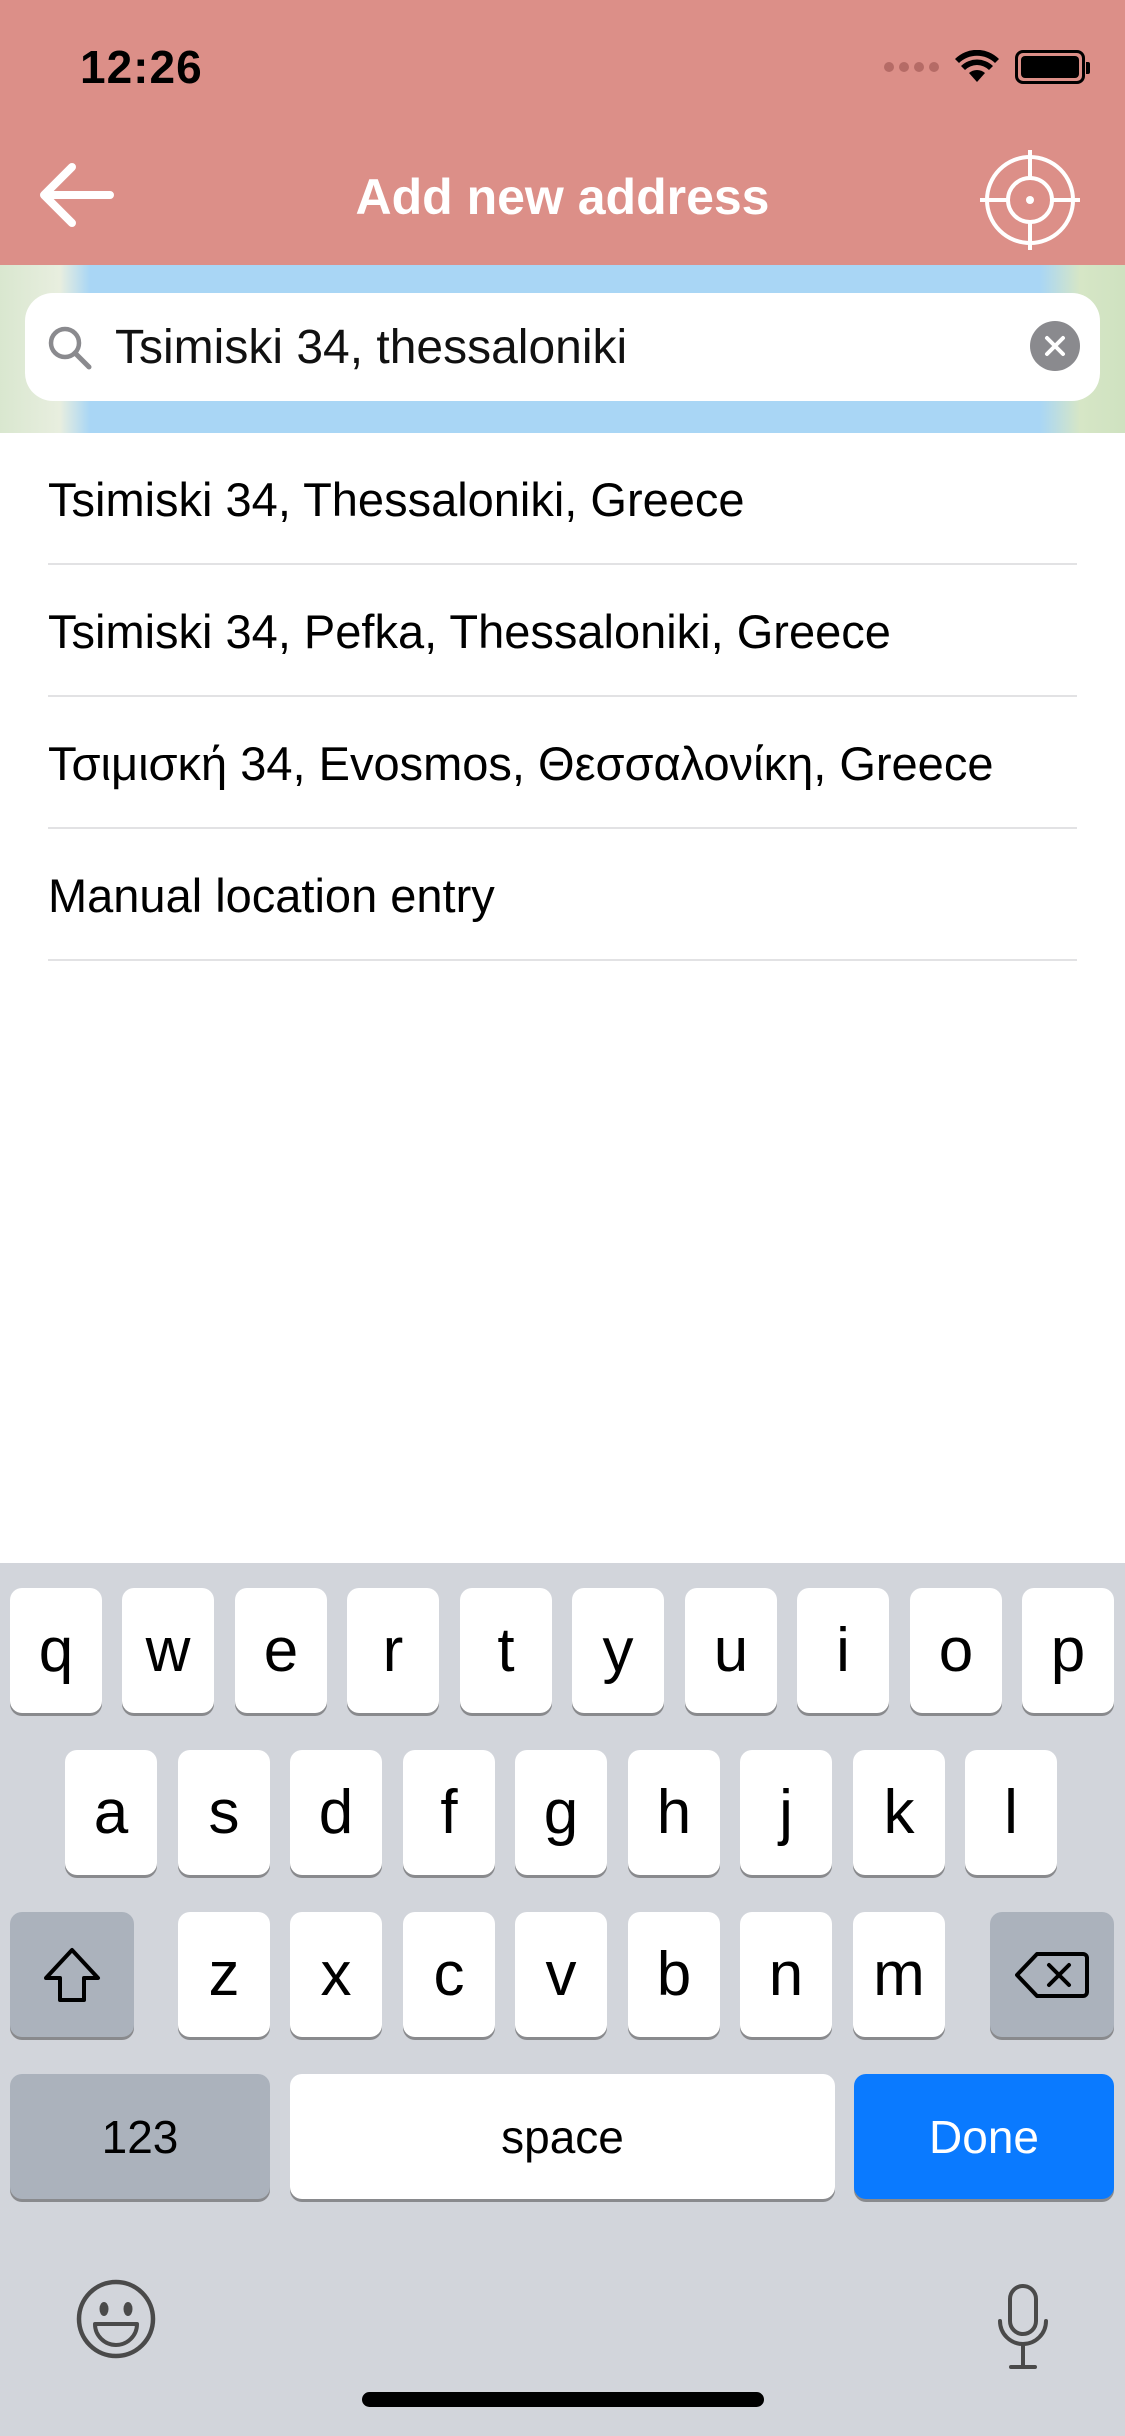 The width and height of the screenshot is (1125, 2436). I want to click on microphone-icon, so click(1023, 2326).